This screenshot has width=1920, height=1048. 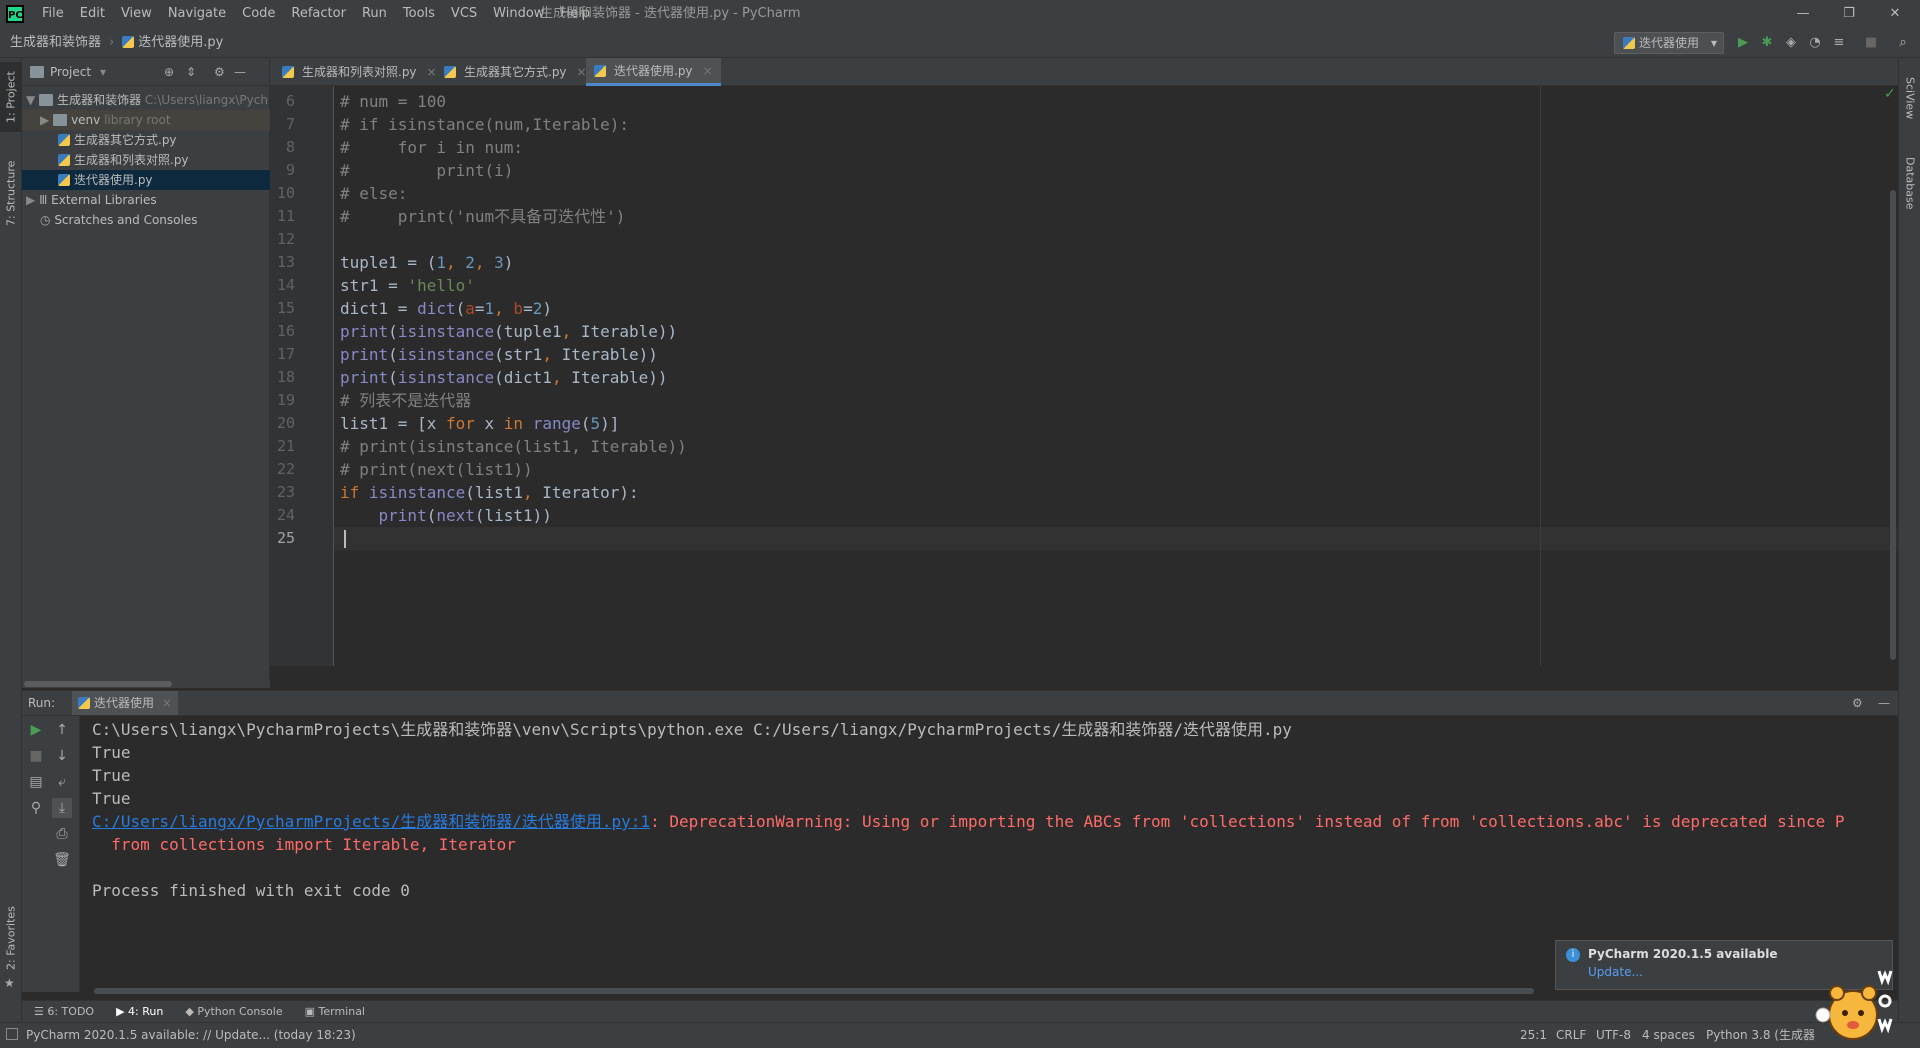 What do you see at coordinates (146, 120) in the screenshot?
I see `tree-item-venv: ▶ venv library root` at bounding box center [146, 120].